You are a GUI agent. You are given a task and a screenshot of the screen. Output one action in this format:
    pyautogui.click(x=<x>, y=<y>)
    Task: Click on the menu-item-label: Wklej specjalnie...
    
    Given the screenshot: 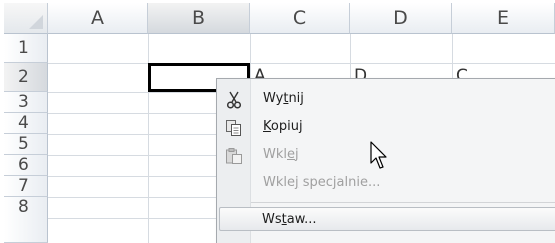 What is the action you would take?
    pyautogui.click(x=322, y=182)
    